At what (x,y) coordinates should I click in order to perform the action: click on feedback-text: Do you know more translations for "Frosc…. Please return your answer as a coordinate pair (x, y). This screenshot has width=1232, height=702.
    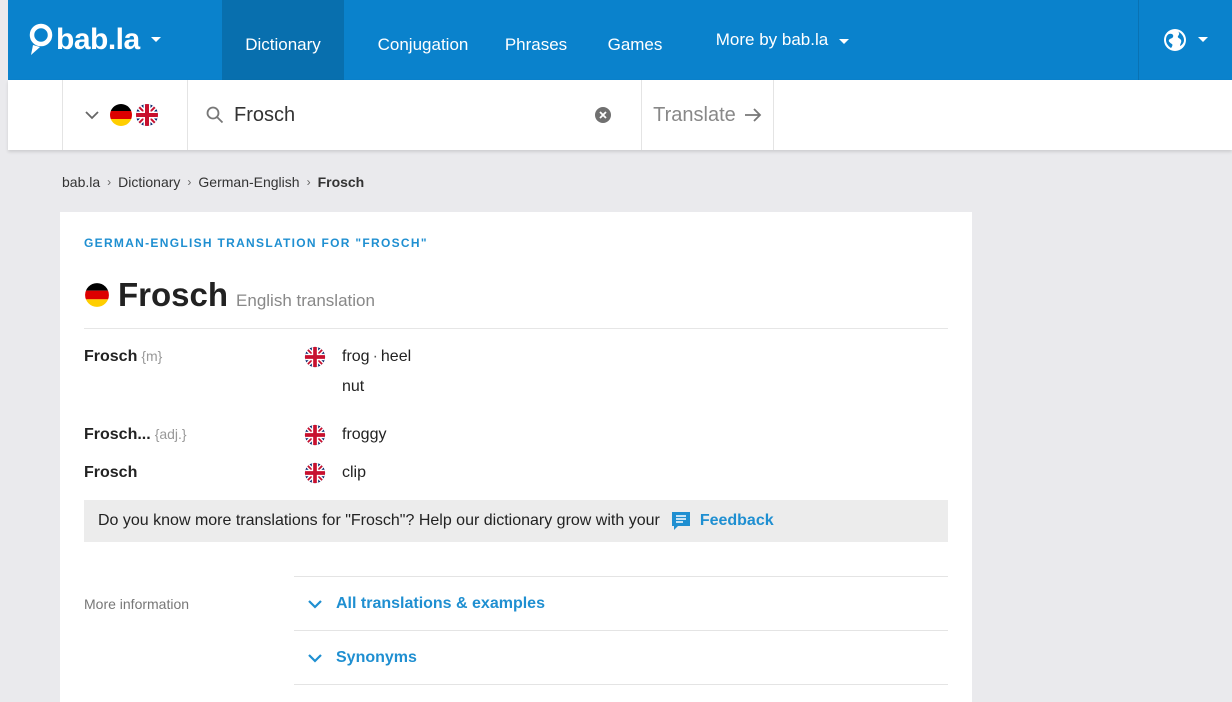
    Looking at the image, I should click on (379, 520).